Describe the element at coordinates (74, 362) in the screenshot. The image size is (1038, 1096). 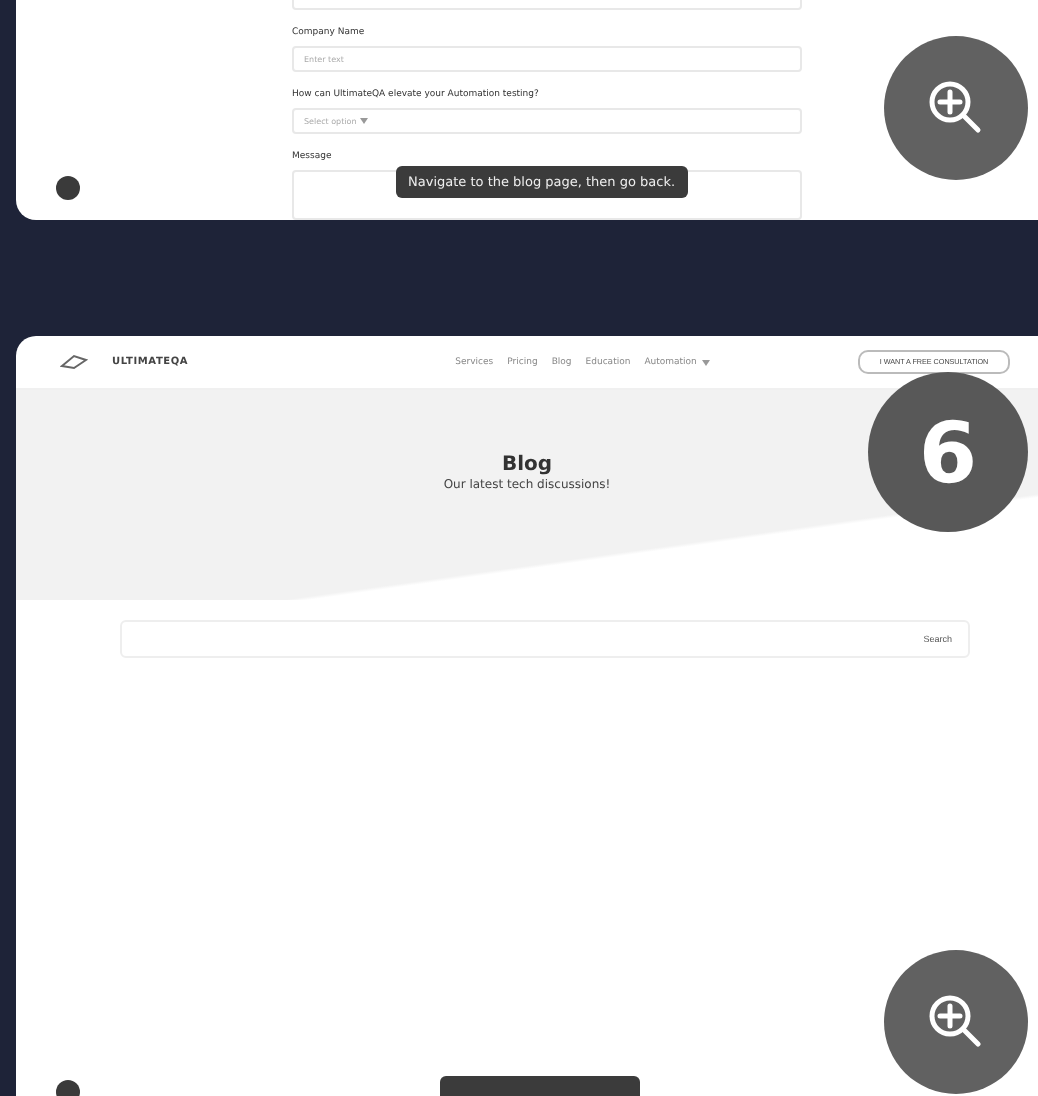
I see `logo-icon` at that location.